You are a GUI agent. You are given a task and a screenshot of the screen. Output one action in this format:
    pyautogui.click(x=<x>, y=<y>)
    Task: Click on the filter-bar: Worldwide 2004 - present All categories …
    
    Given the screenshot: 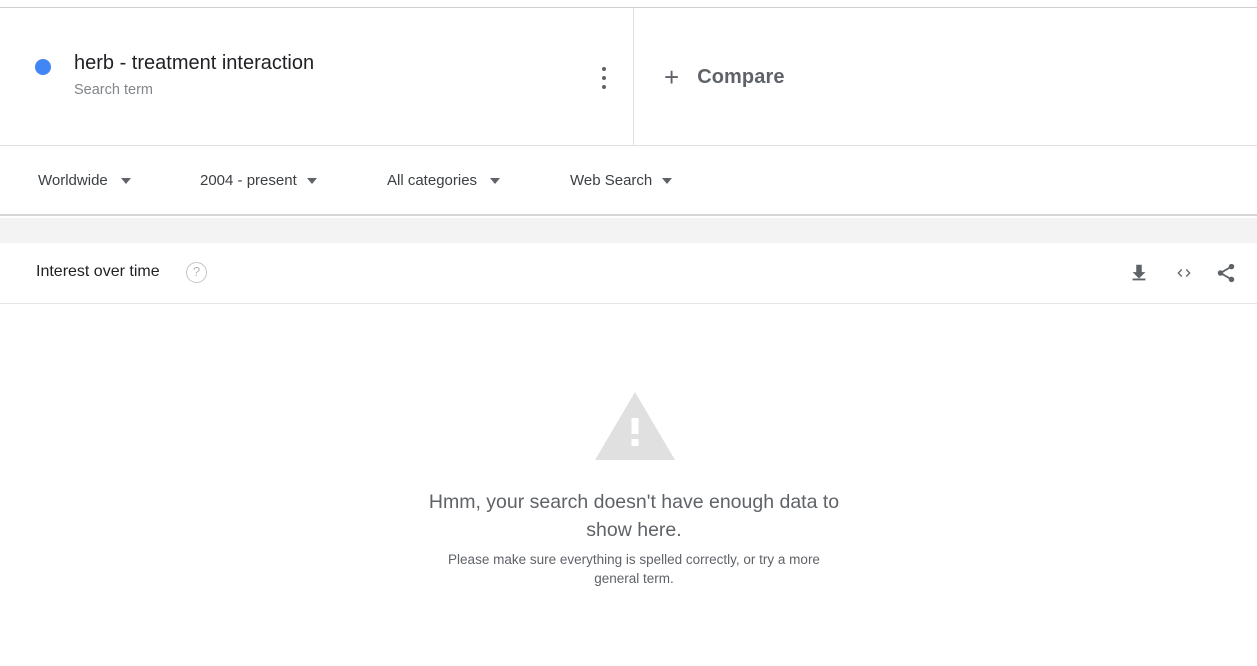 What is the action you would take?
    pyautogui.click(x=628, y=181)
    